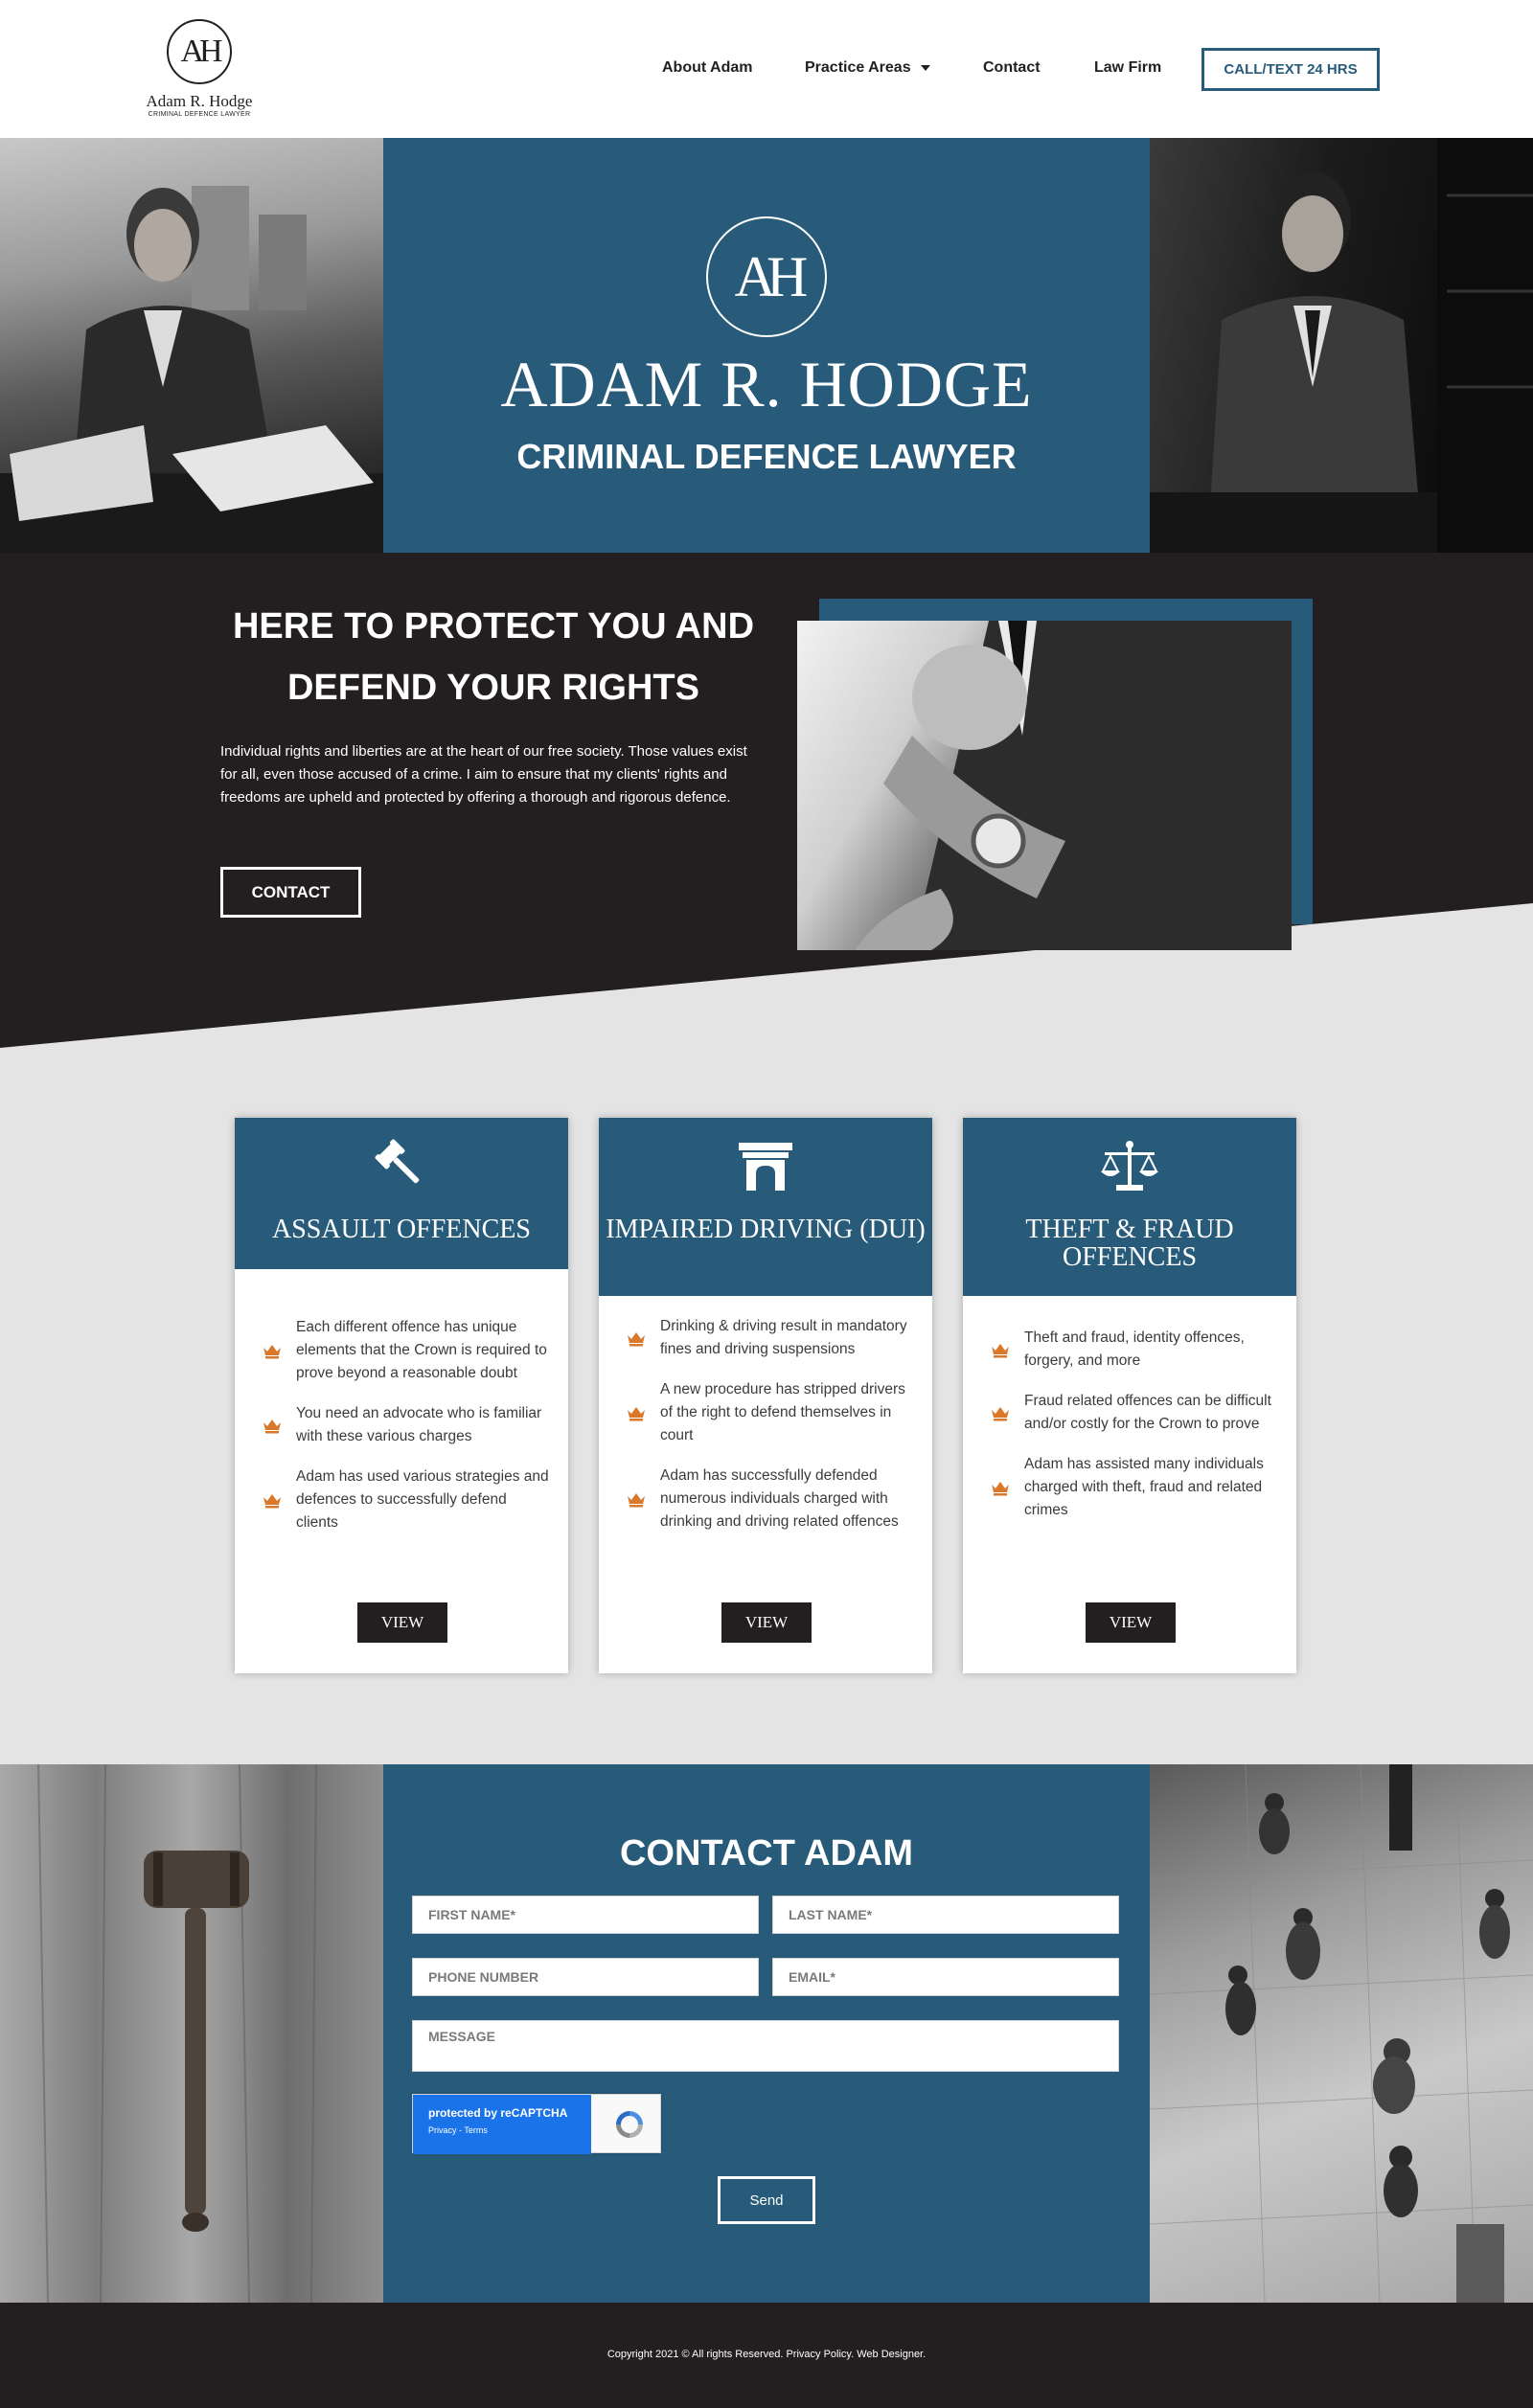 This screenshot has width=1533, height=2408. I want to click on message-field: MESSAGE, so click(765, 2046).